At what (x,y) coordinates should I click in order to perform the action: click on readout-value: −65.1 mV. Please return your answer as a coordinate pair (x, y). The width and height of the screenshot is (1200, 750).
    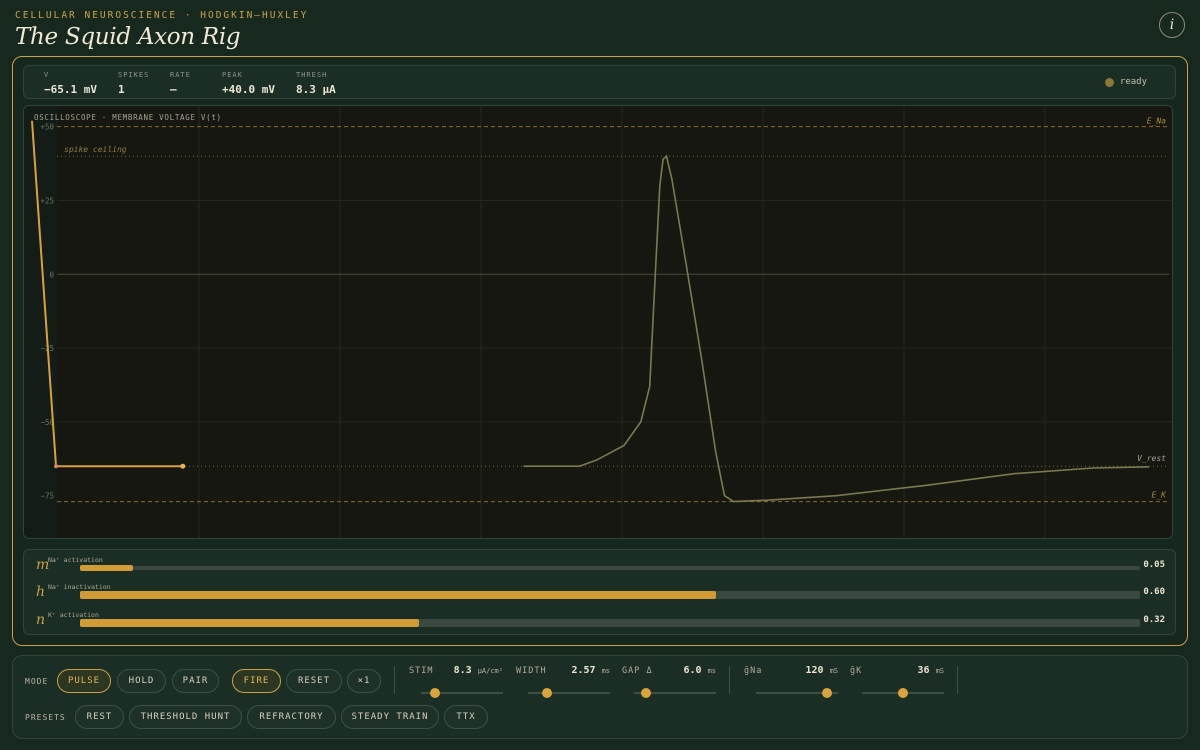
    Looking at the image, I should click on (70, 89).